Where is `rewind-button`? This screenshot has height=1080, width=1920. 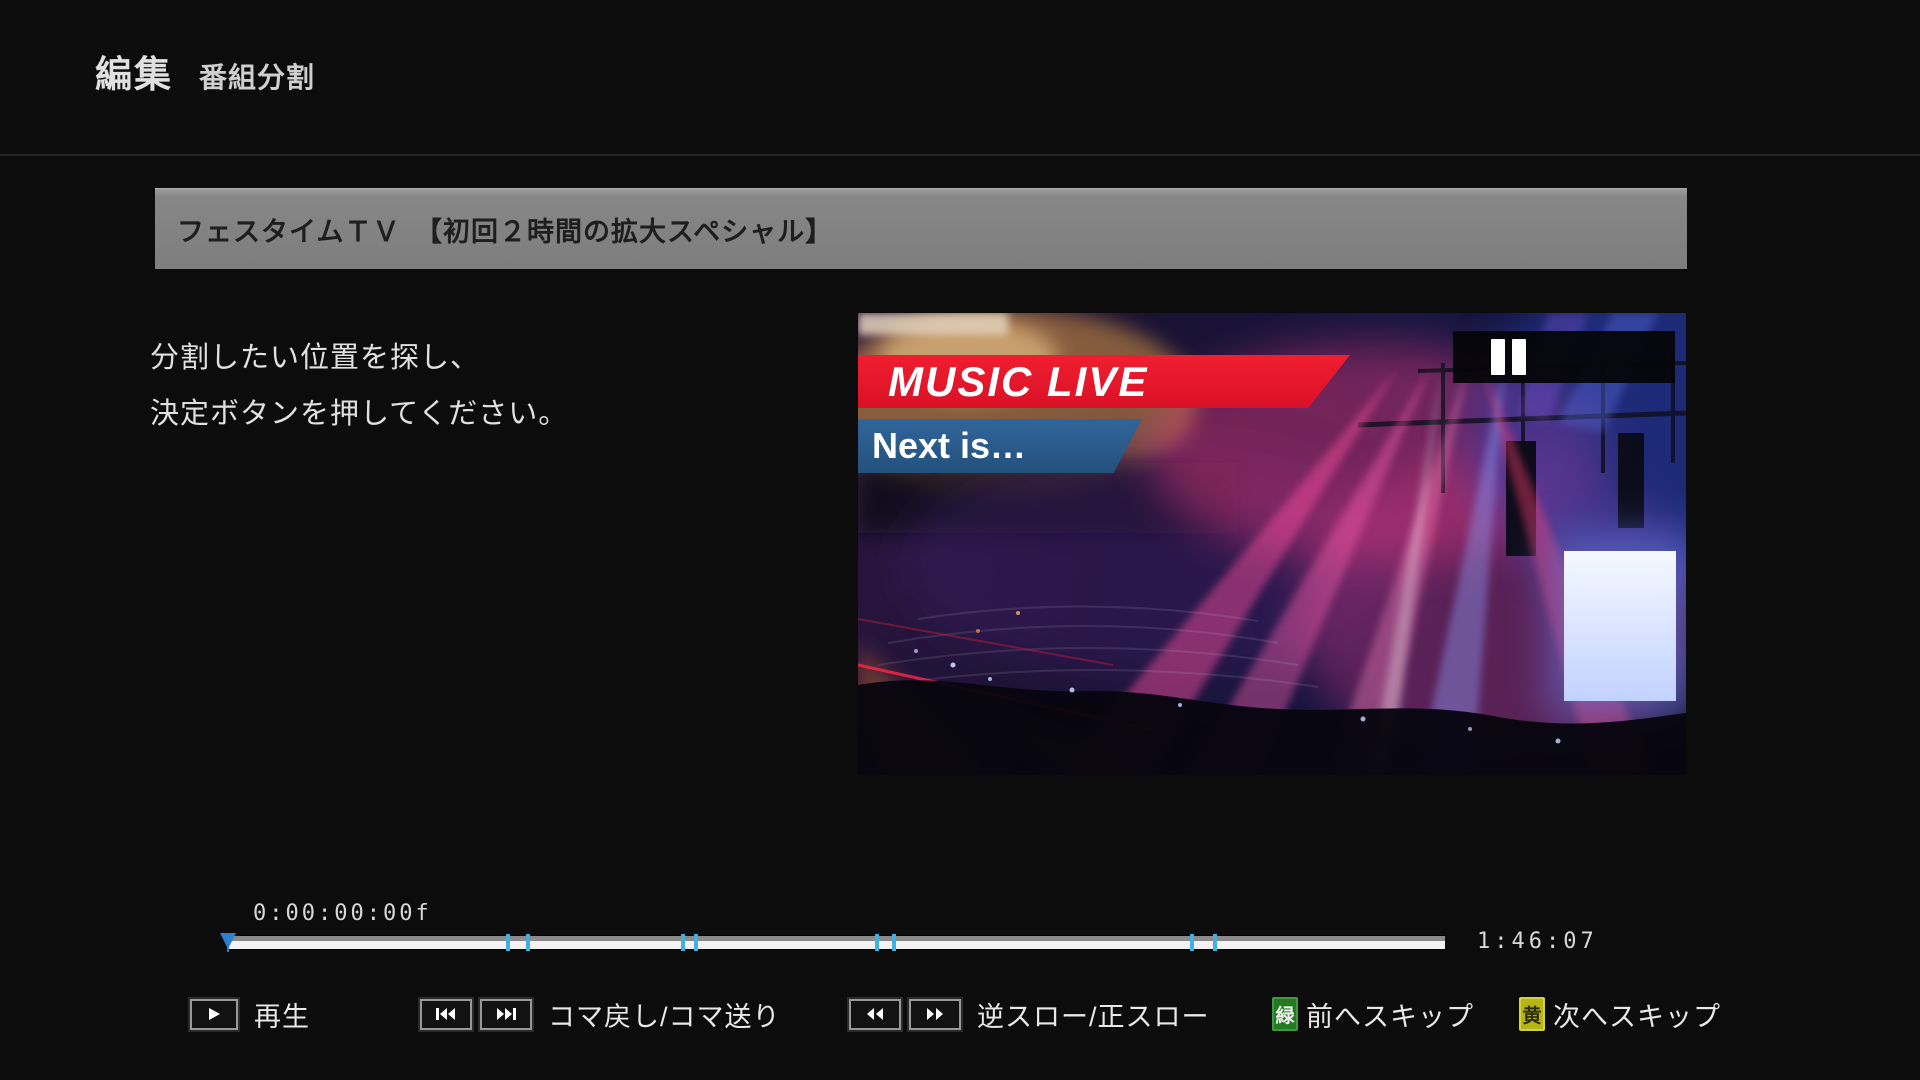 rewind-button is located at coordinates (875, 1014).